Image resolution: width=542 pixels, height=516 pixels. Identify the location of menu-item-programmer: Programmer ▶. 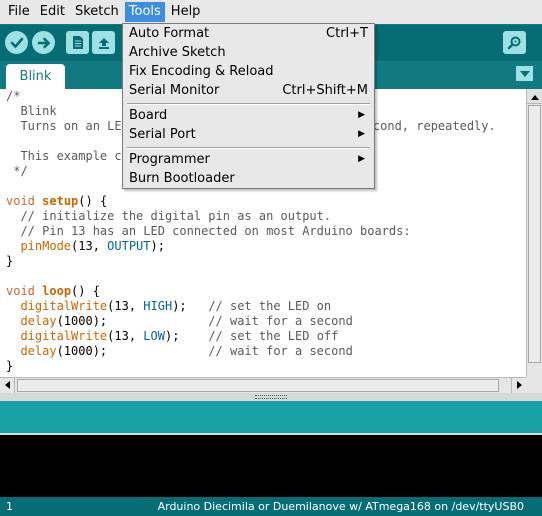
(248, 159).